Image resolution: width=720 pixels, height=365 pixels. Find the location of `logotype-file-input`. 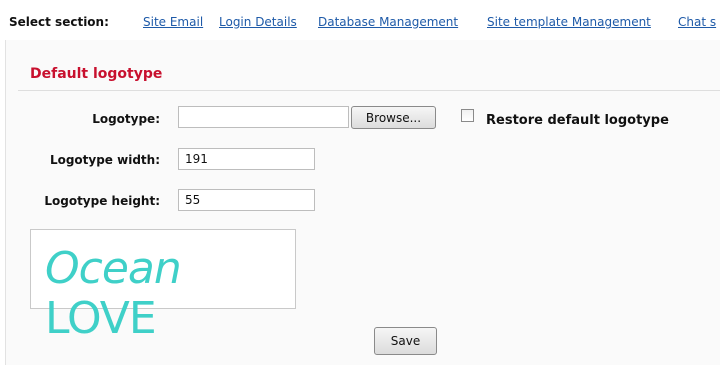

logotype-file-input is located at coordinates (263, 117).